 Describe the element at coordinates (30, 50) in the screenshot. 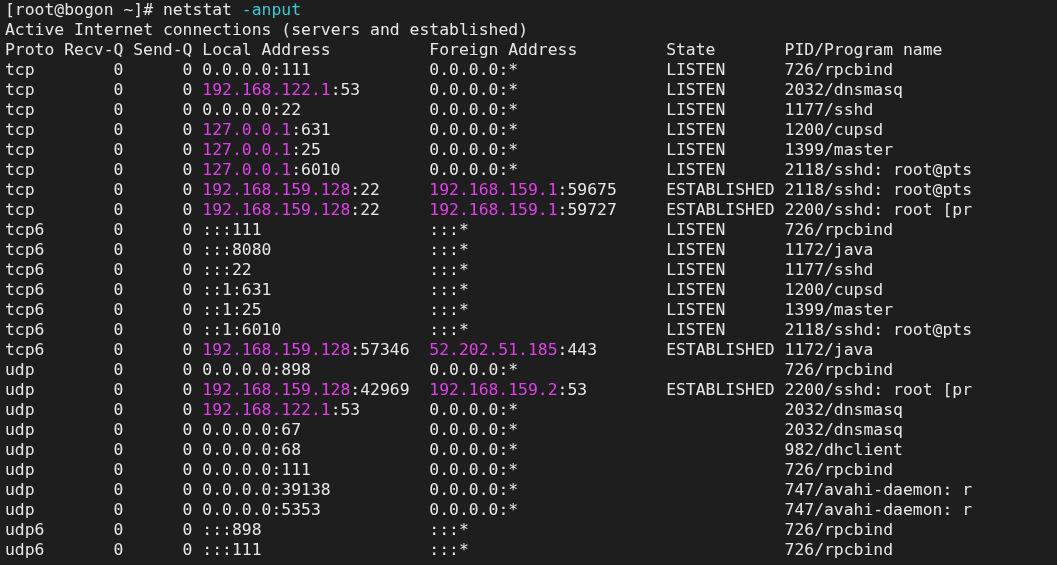

I see `proto-header: Proto` at that location.